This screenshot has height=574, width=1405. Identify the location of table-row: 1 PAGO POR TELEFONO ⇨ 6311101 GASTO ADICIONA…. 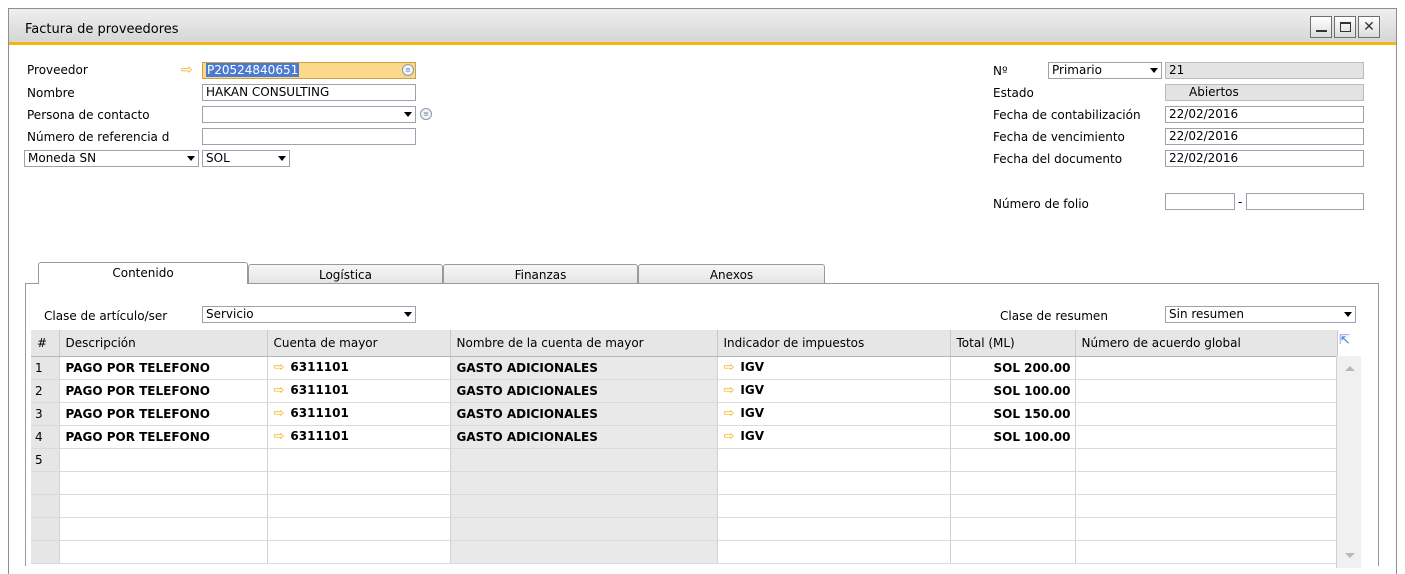
(684, 368).